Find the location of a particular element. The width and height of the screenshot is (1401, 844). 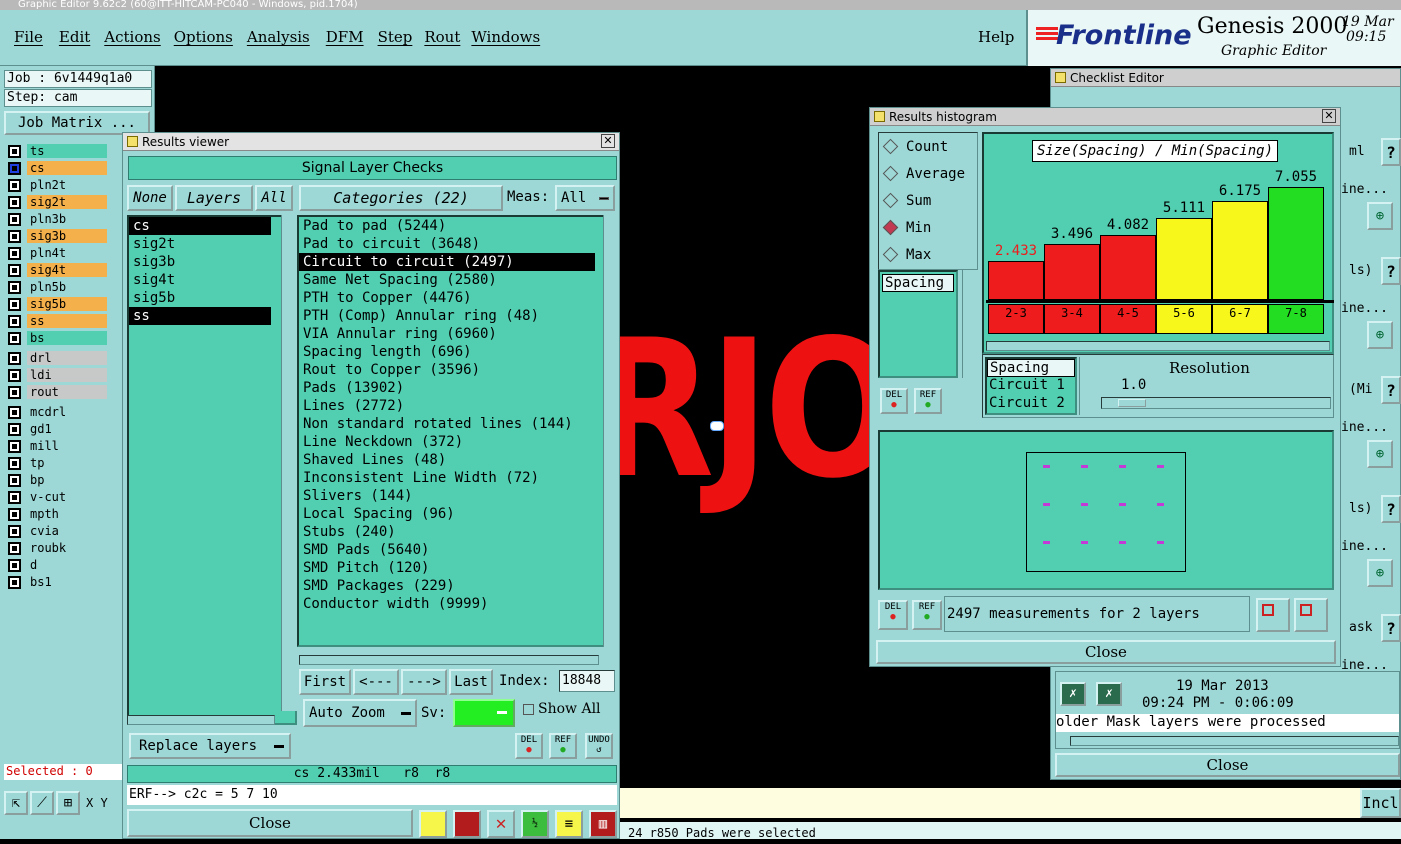

index-input: 18848 is located at coordinates (587, 681).